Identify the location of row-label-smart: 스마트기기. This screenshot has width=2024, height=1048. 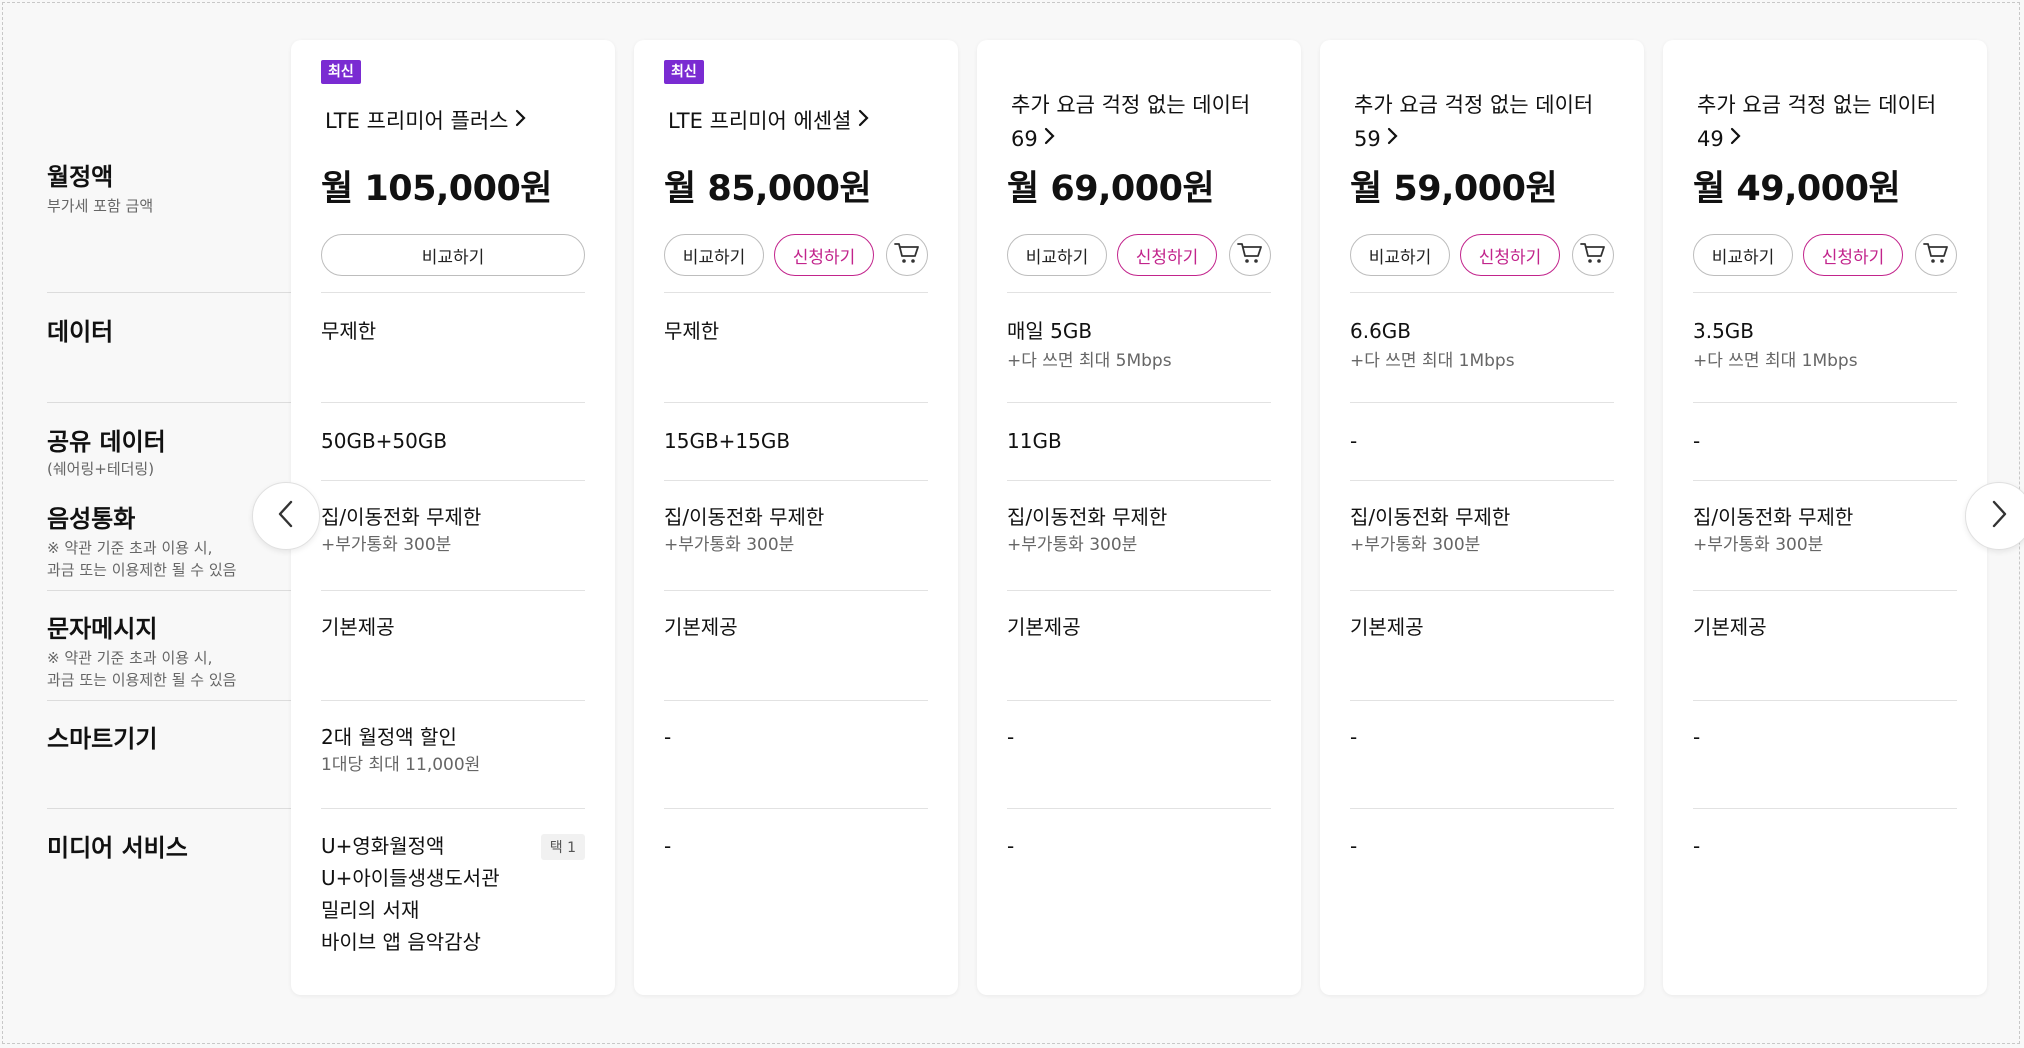
(170, 739).